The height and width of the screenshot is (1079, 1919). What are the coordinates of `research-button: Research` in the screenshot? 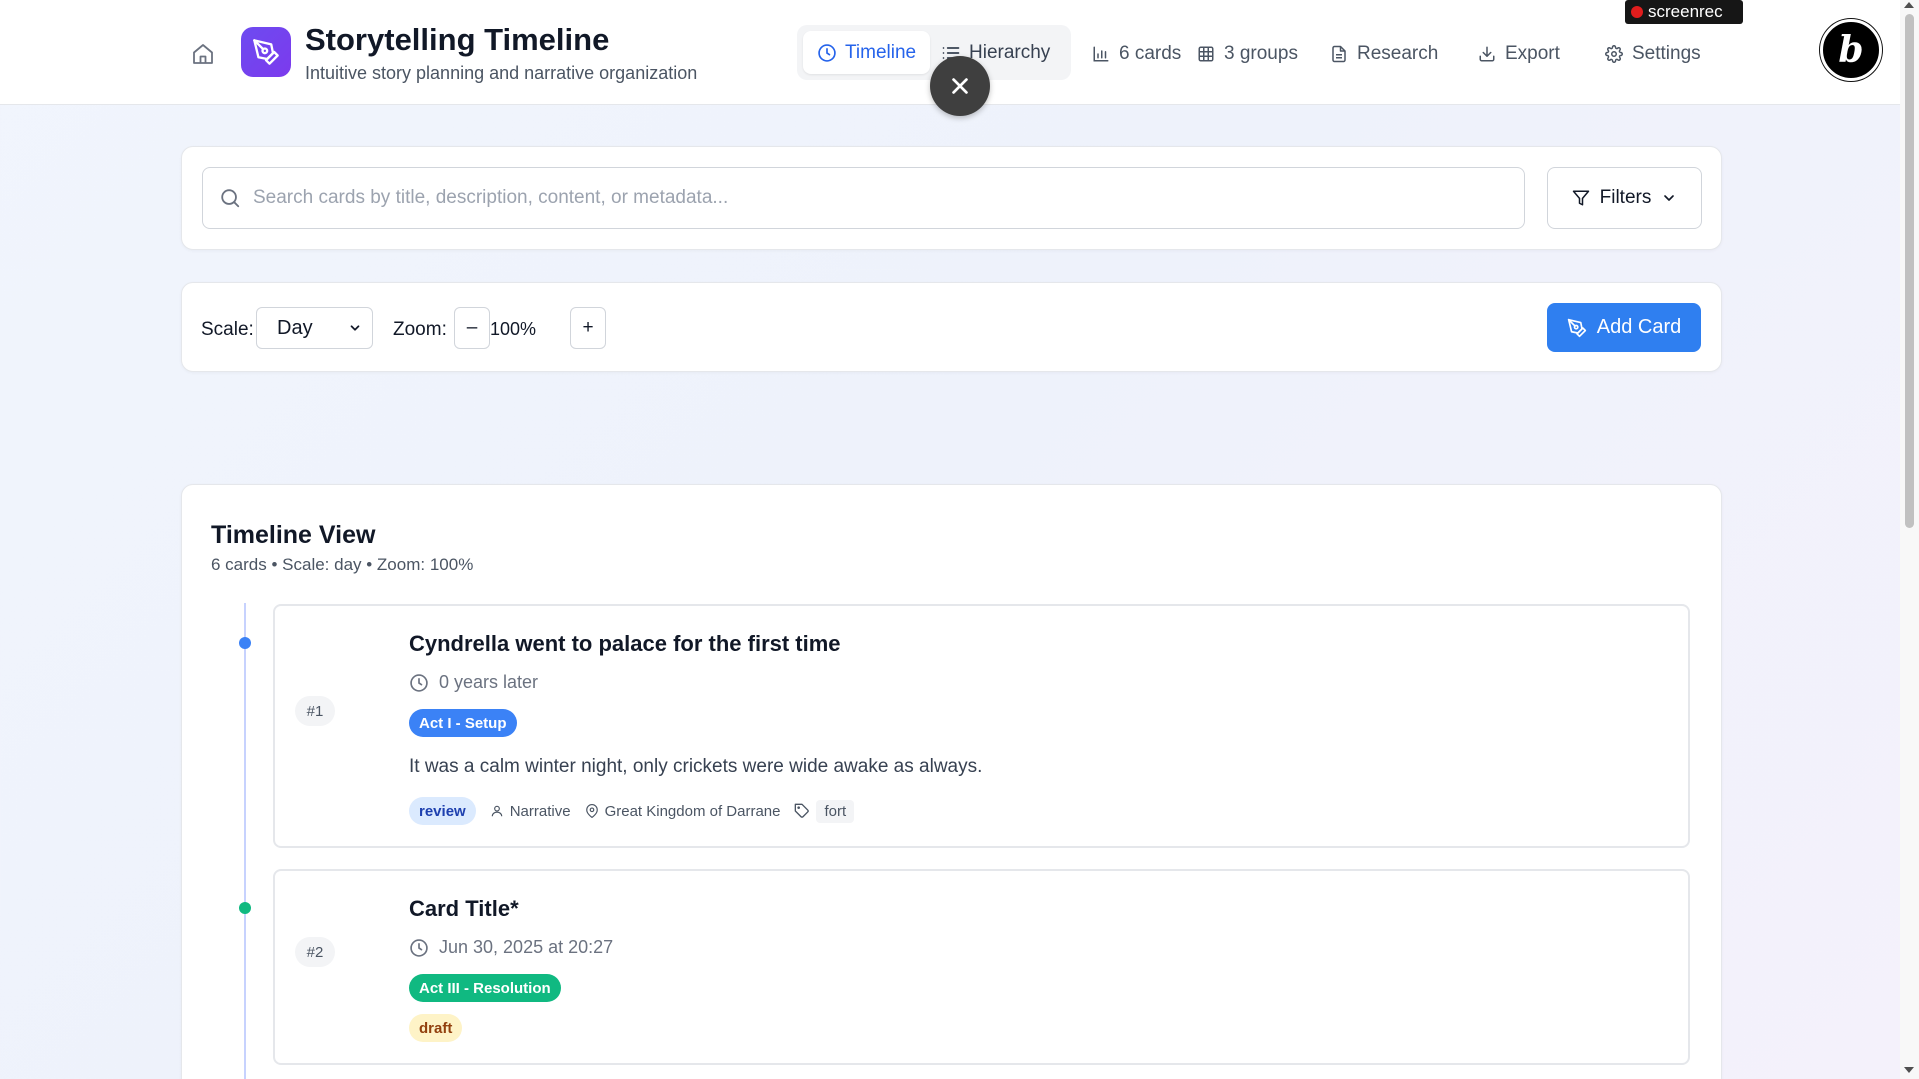 It's located at (1384, 54).